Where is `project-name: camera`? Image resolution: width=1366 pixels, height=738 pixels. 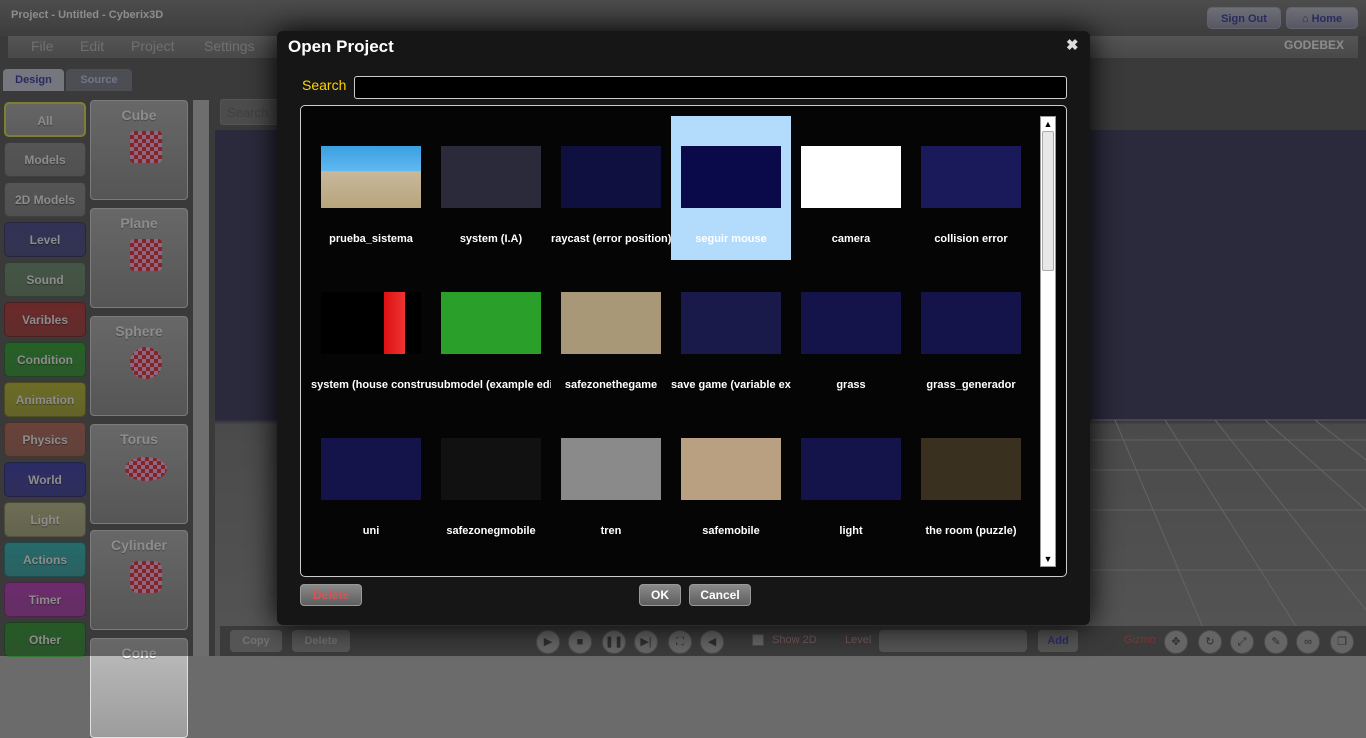
project-name: camera is located at coordinates (851, 239).